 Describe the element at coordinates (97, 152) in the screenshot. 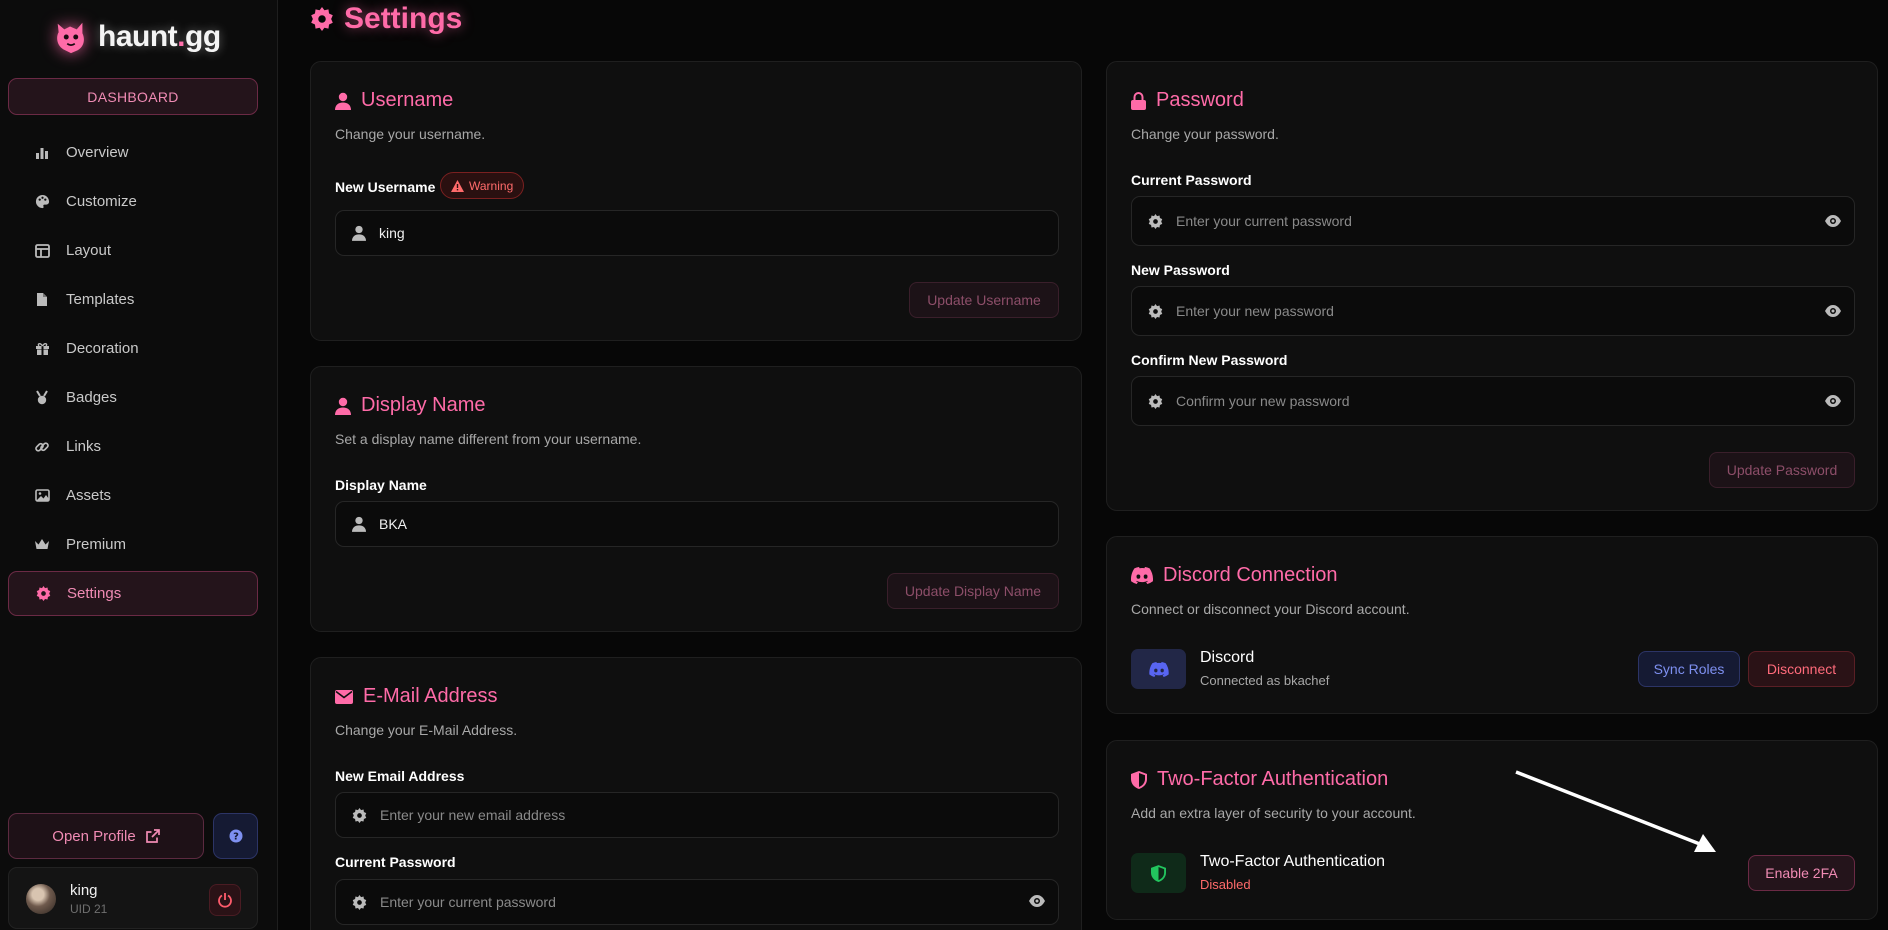

I see `sidebar-item-label: Overview` at that location.